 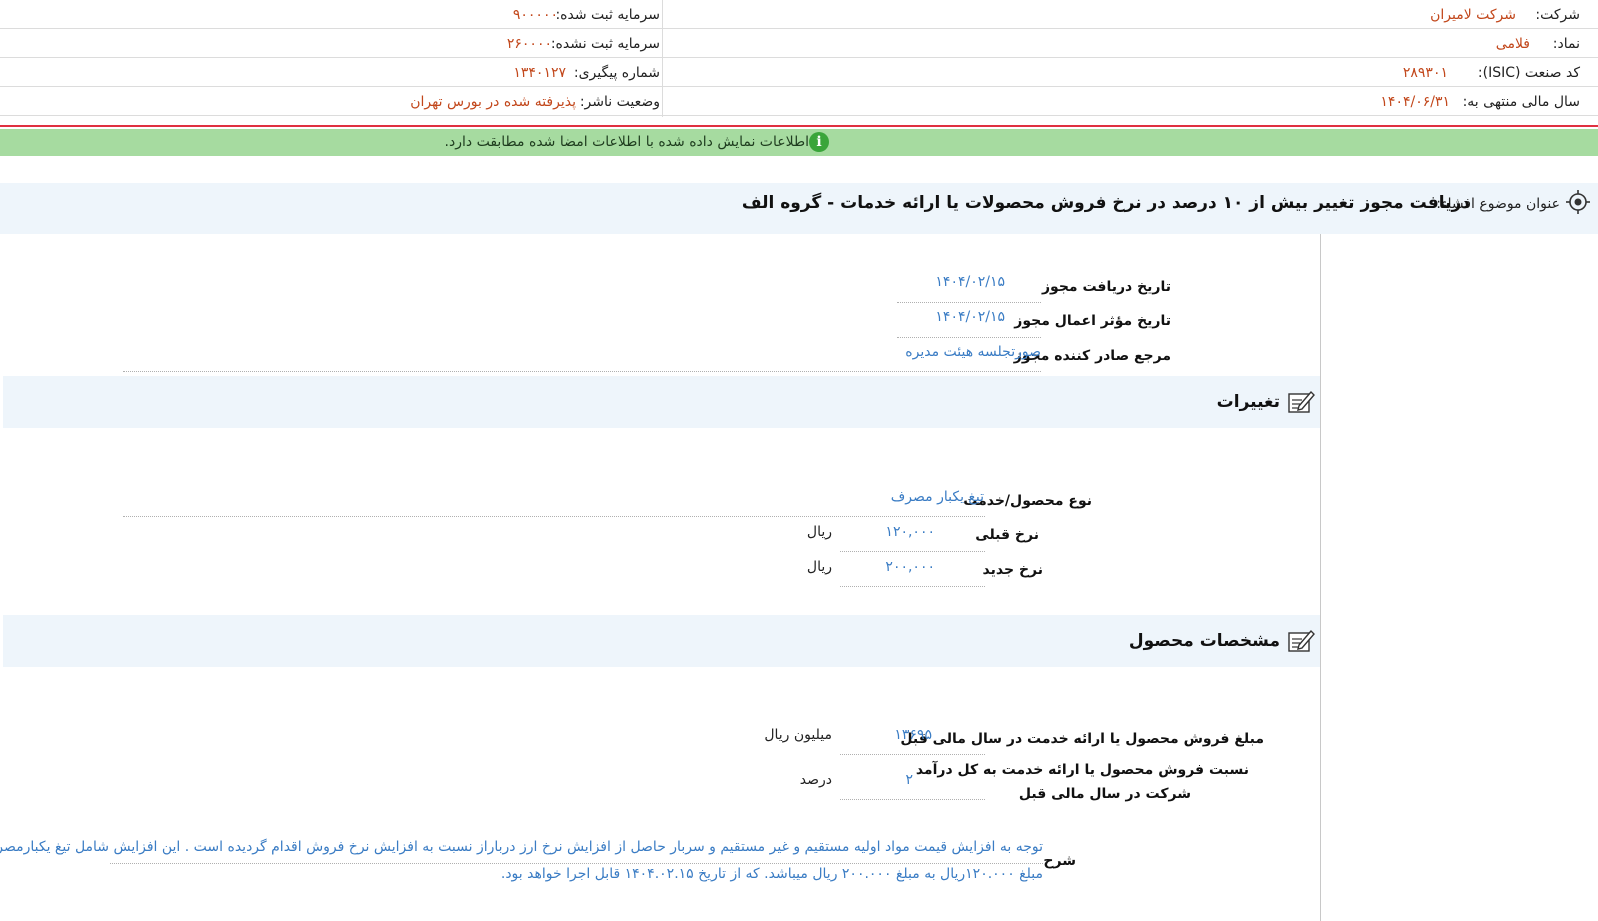 I want to click on permit-issuer-underline, so click(x=582, y=371).